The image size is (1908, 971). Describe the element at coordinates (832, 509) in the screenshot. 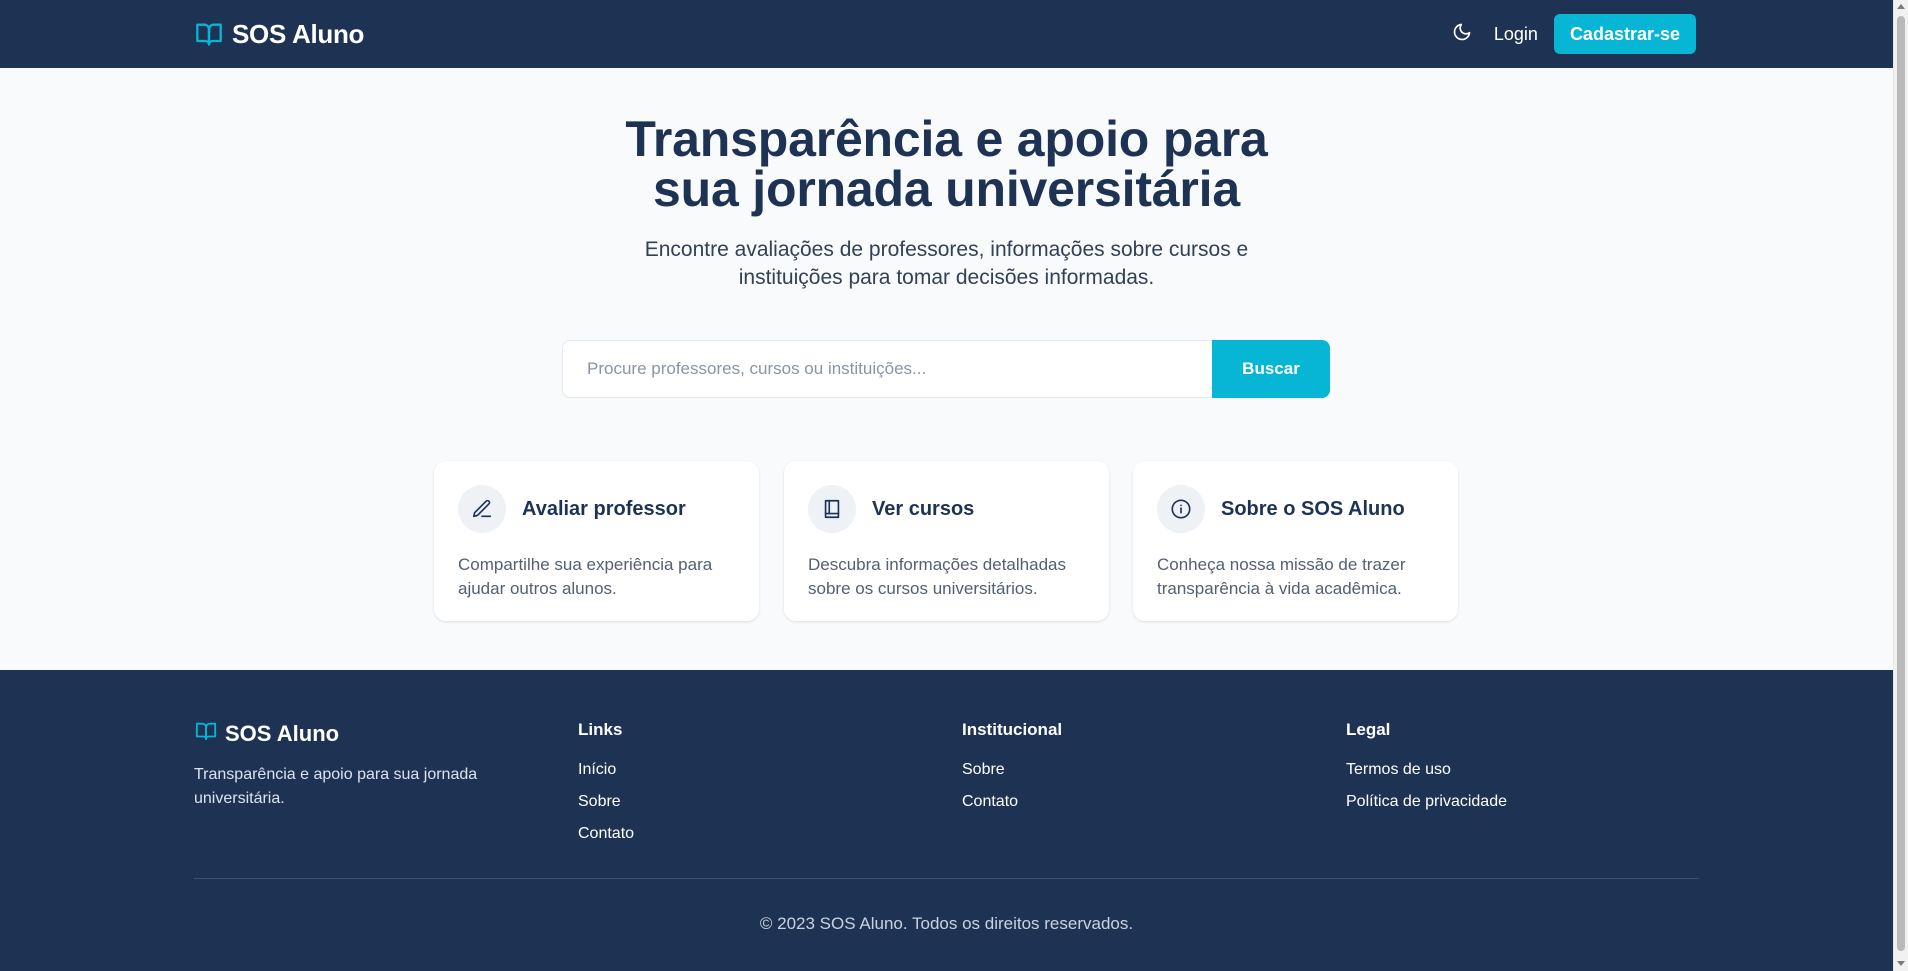

I see `book-icon` at that location.